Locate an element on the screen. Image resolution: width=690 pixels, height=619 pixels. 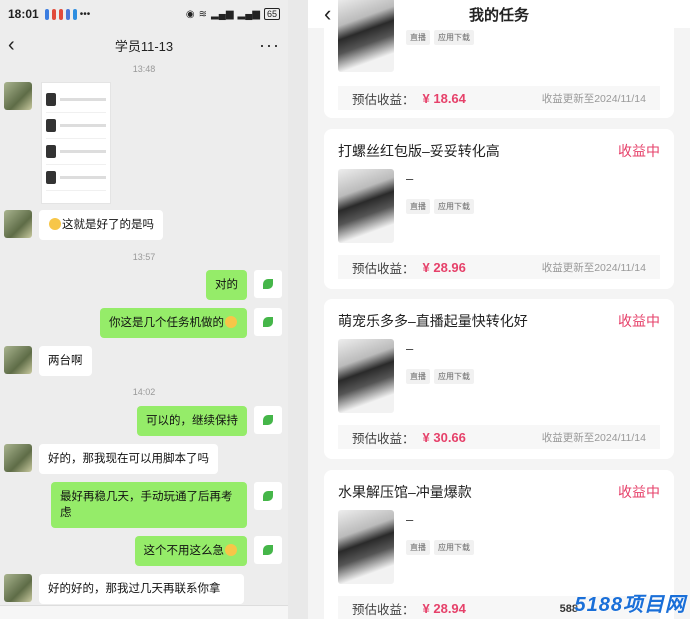
message-bubble: 这就是好了的是吗 is located at coordinates (101, 225).